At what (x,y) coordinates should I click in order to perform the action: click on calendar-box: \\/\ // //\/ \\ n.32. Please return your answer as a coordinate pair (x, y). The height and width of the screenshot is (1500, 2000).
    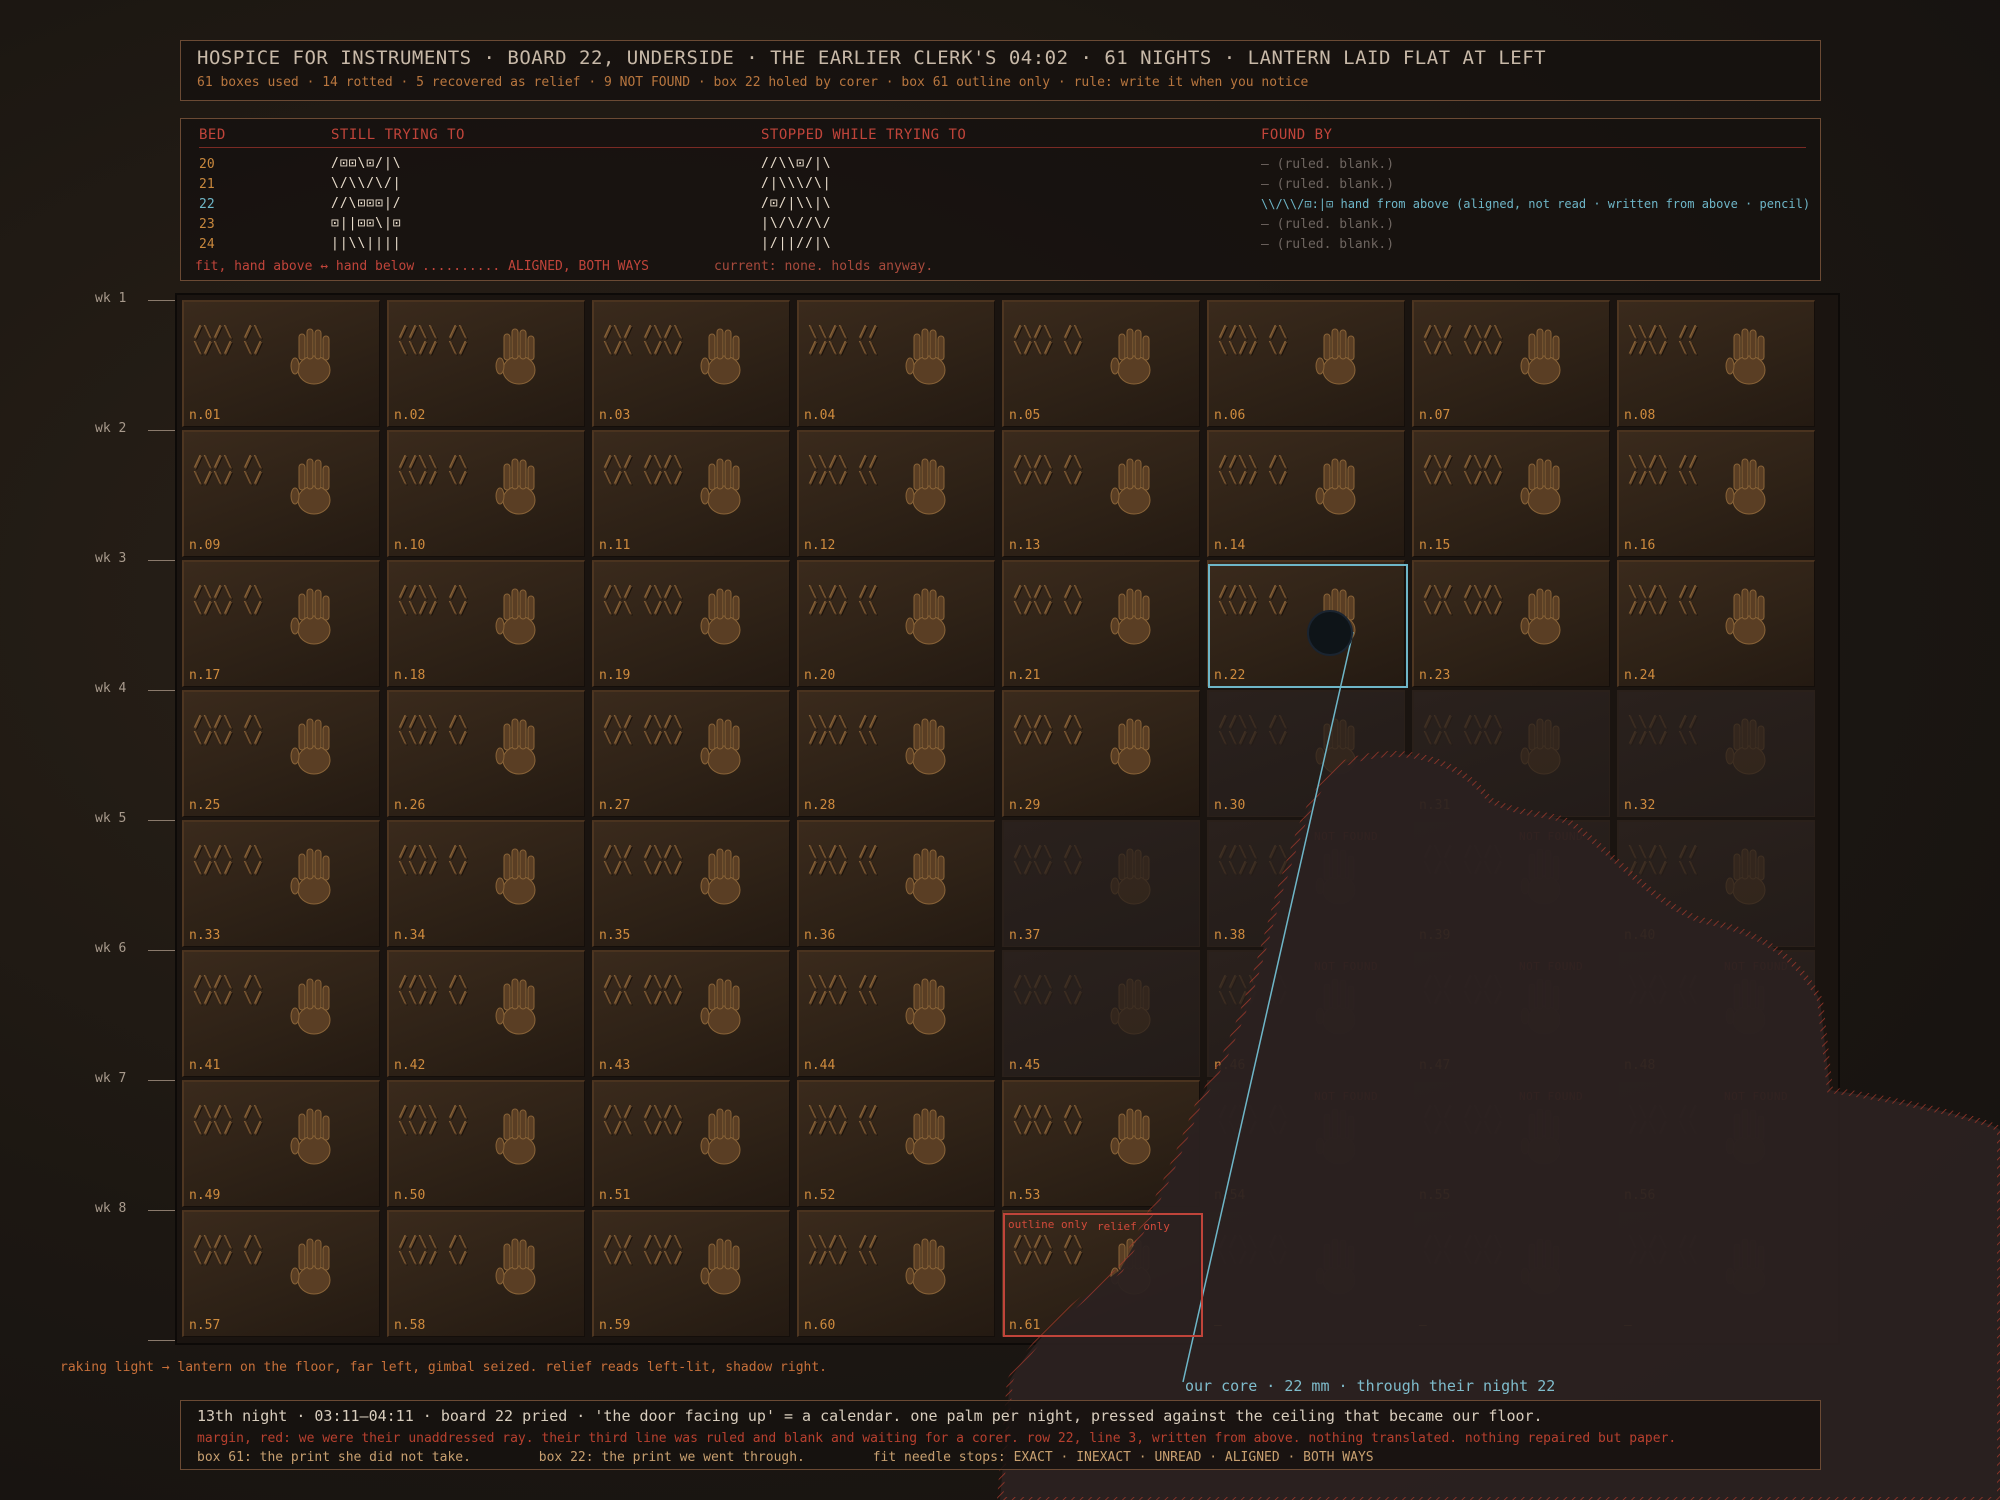
    Looking at the image, I should click on (1716, 753).